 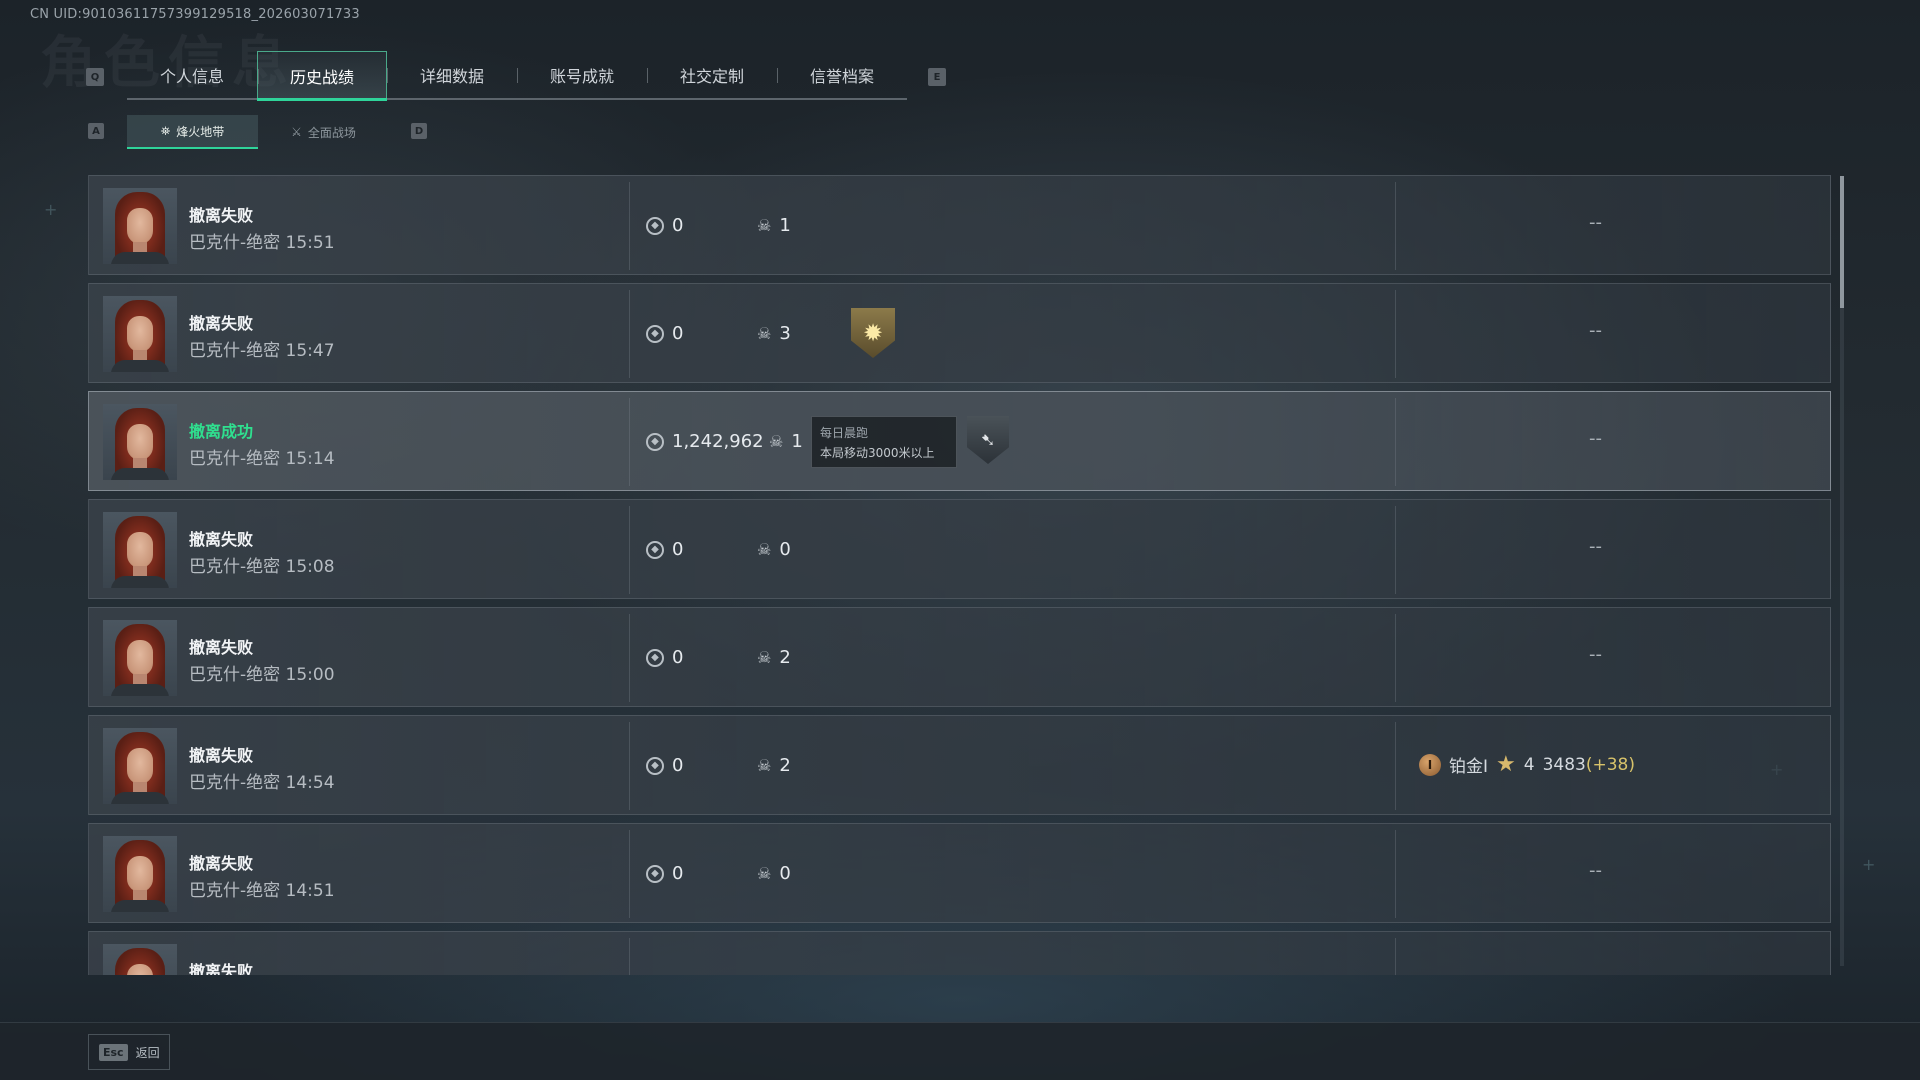 What do you see at coordinates (262, 567) in the screenshot?
I see `match-map-time: 巴克什-绝密 15:08` at bounding box center [262, 567].